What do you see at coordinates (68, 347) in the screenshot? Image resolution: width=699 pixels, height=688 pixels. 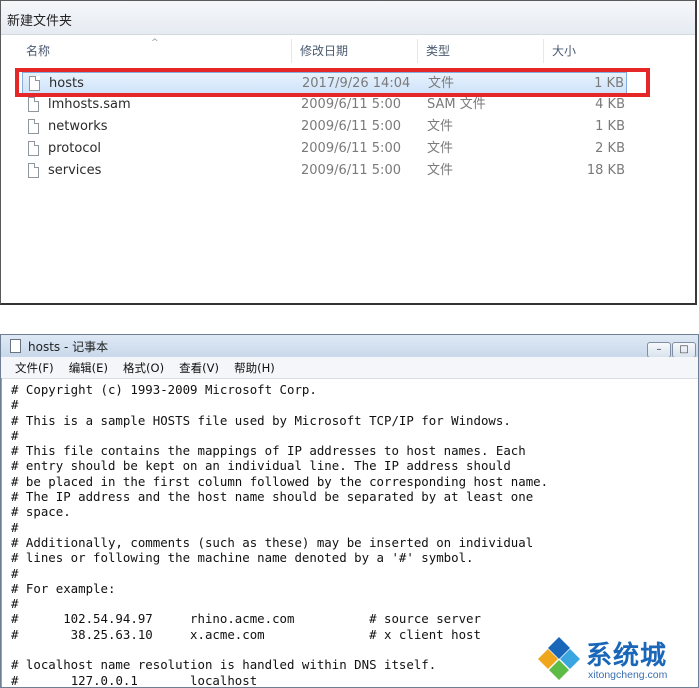 I see `notepad-title: hosts - 记事本` at bounding box center [68, 347].